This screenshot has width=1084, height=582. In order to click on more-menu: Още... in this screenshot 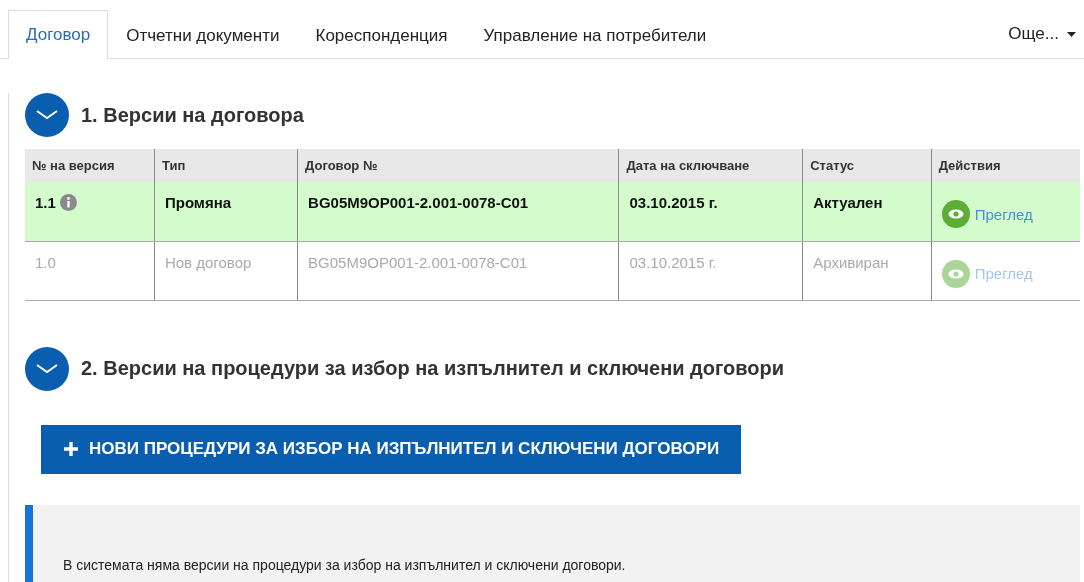, I will do `click(1043, 34)`.